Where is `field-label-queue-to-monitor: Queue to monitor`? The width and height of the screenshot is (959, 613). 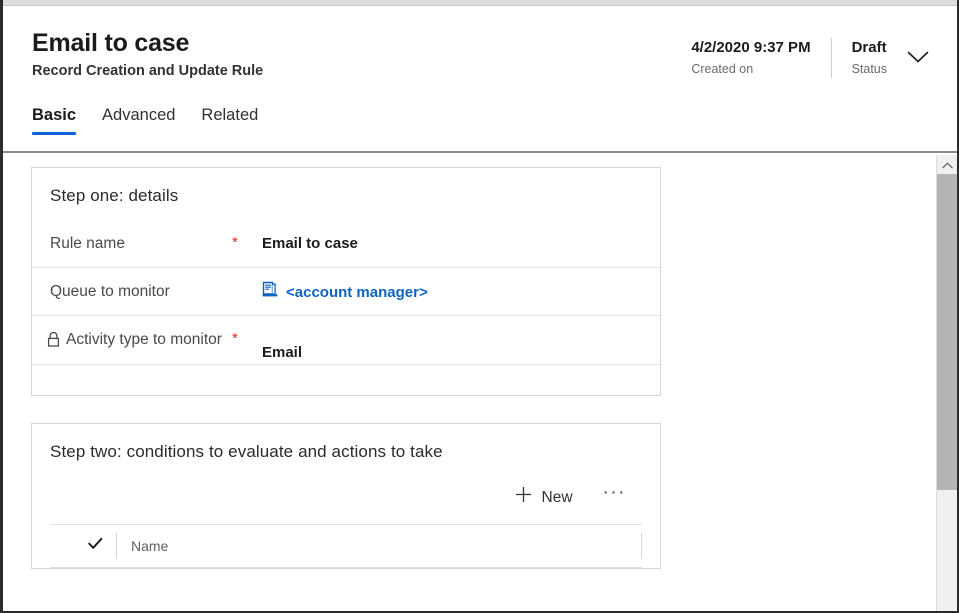 field-label-queue-to-monitor: Queue to monitor is located at coordinates (141, 285).